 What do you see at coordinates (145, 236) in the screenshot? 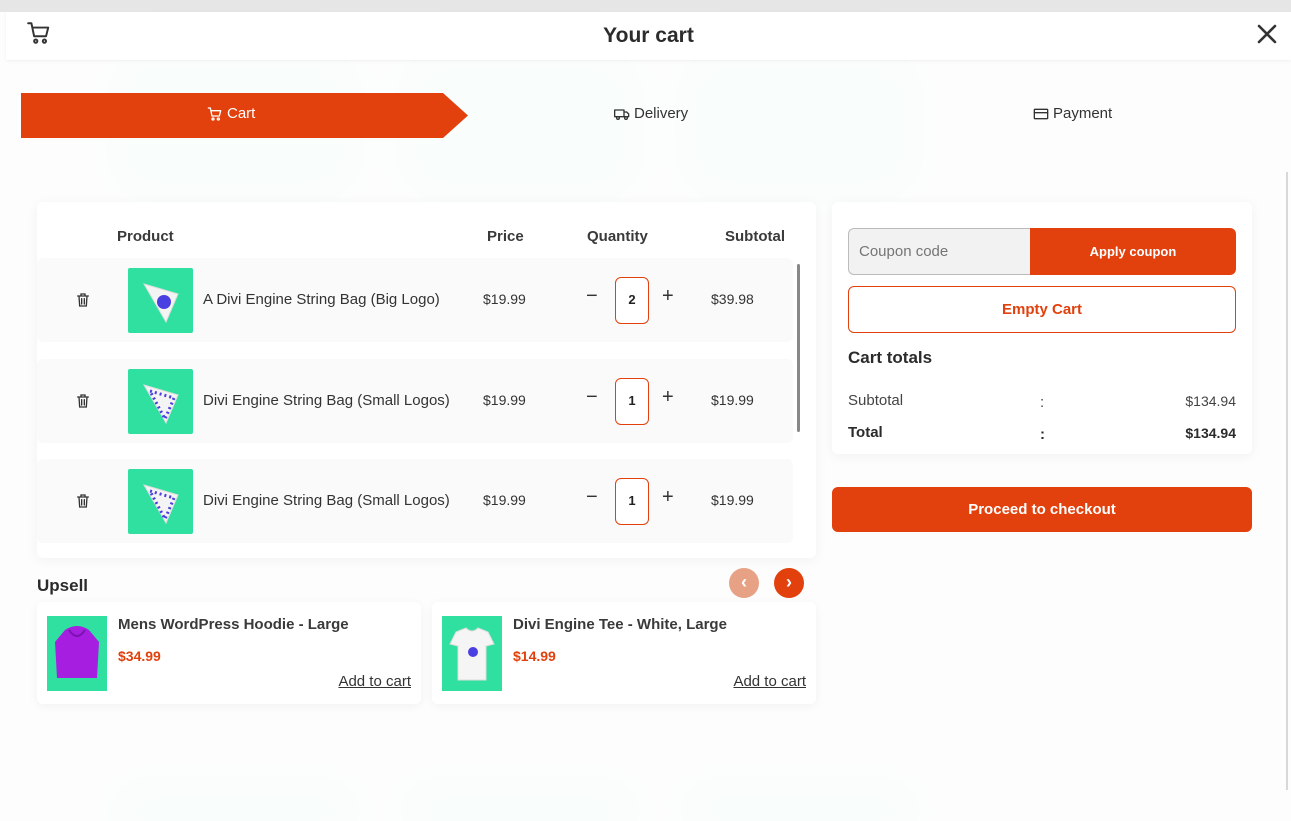
I see `column-header-product: Product` at bounding box center [145, 236].